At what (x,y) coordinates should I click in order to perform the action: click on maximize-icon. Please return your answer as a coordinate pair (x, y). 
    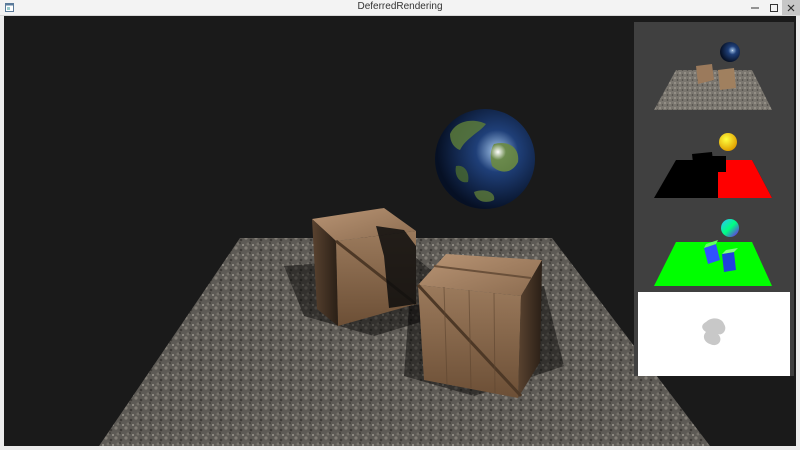
    Looking at the image, I should click on (774, 7).